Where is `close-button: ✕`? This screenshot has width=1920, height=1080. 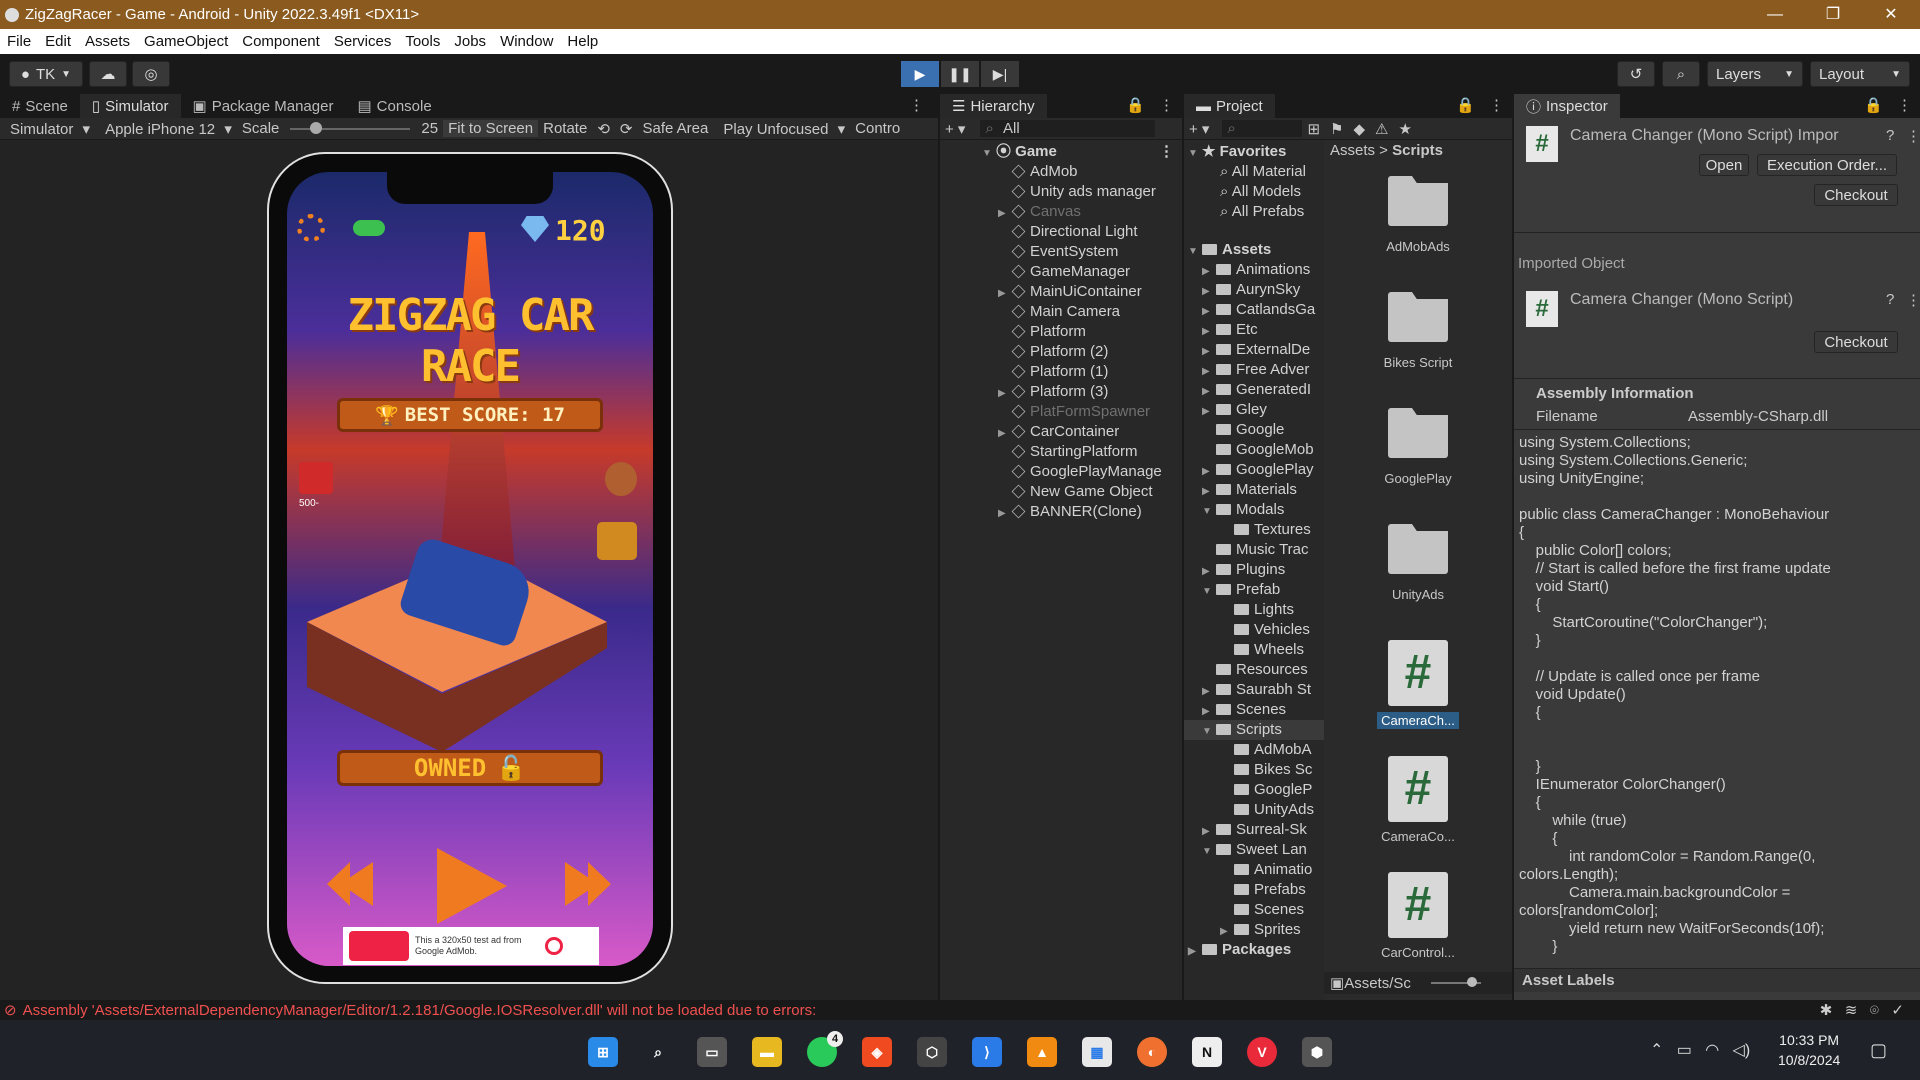 close-button: ✕ is located at coordinates (1891, 14).